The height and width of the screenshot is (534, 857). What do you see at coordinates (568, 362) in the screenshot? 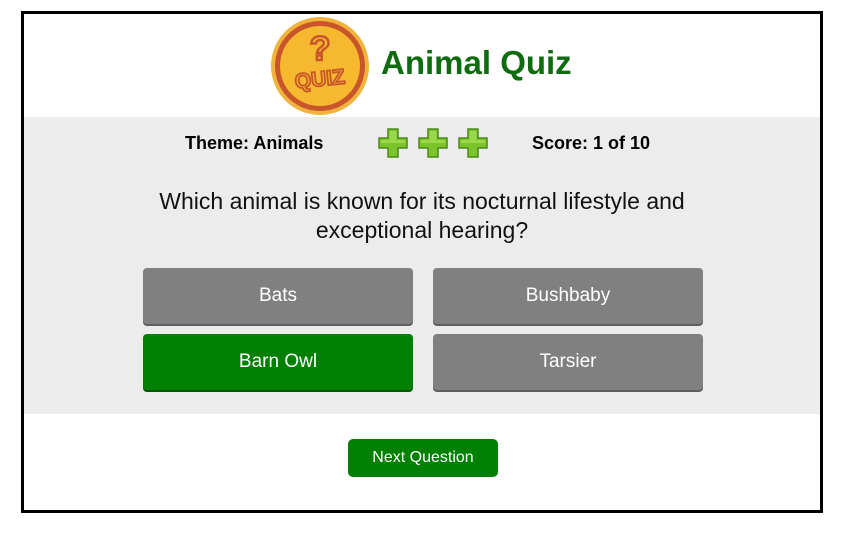
I see `answer-button-tarsier: Tarsier` at bounding box center [568, 362].